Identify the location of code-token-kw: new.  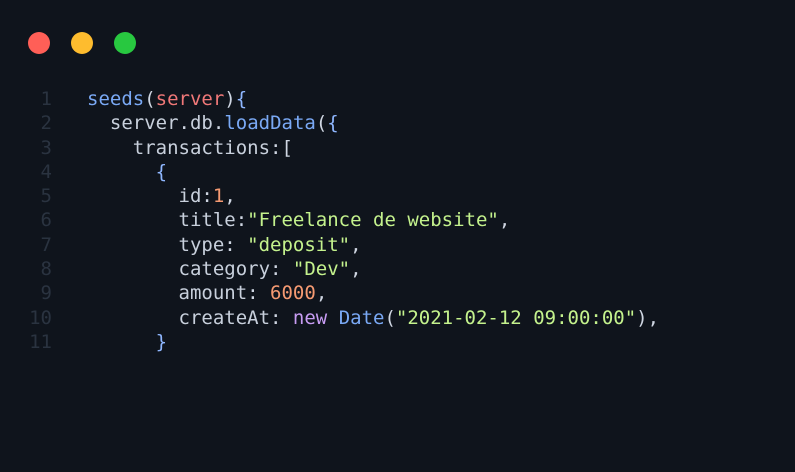
(310, 317).